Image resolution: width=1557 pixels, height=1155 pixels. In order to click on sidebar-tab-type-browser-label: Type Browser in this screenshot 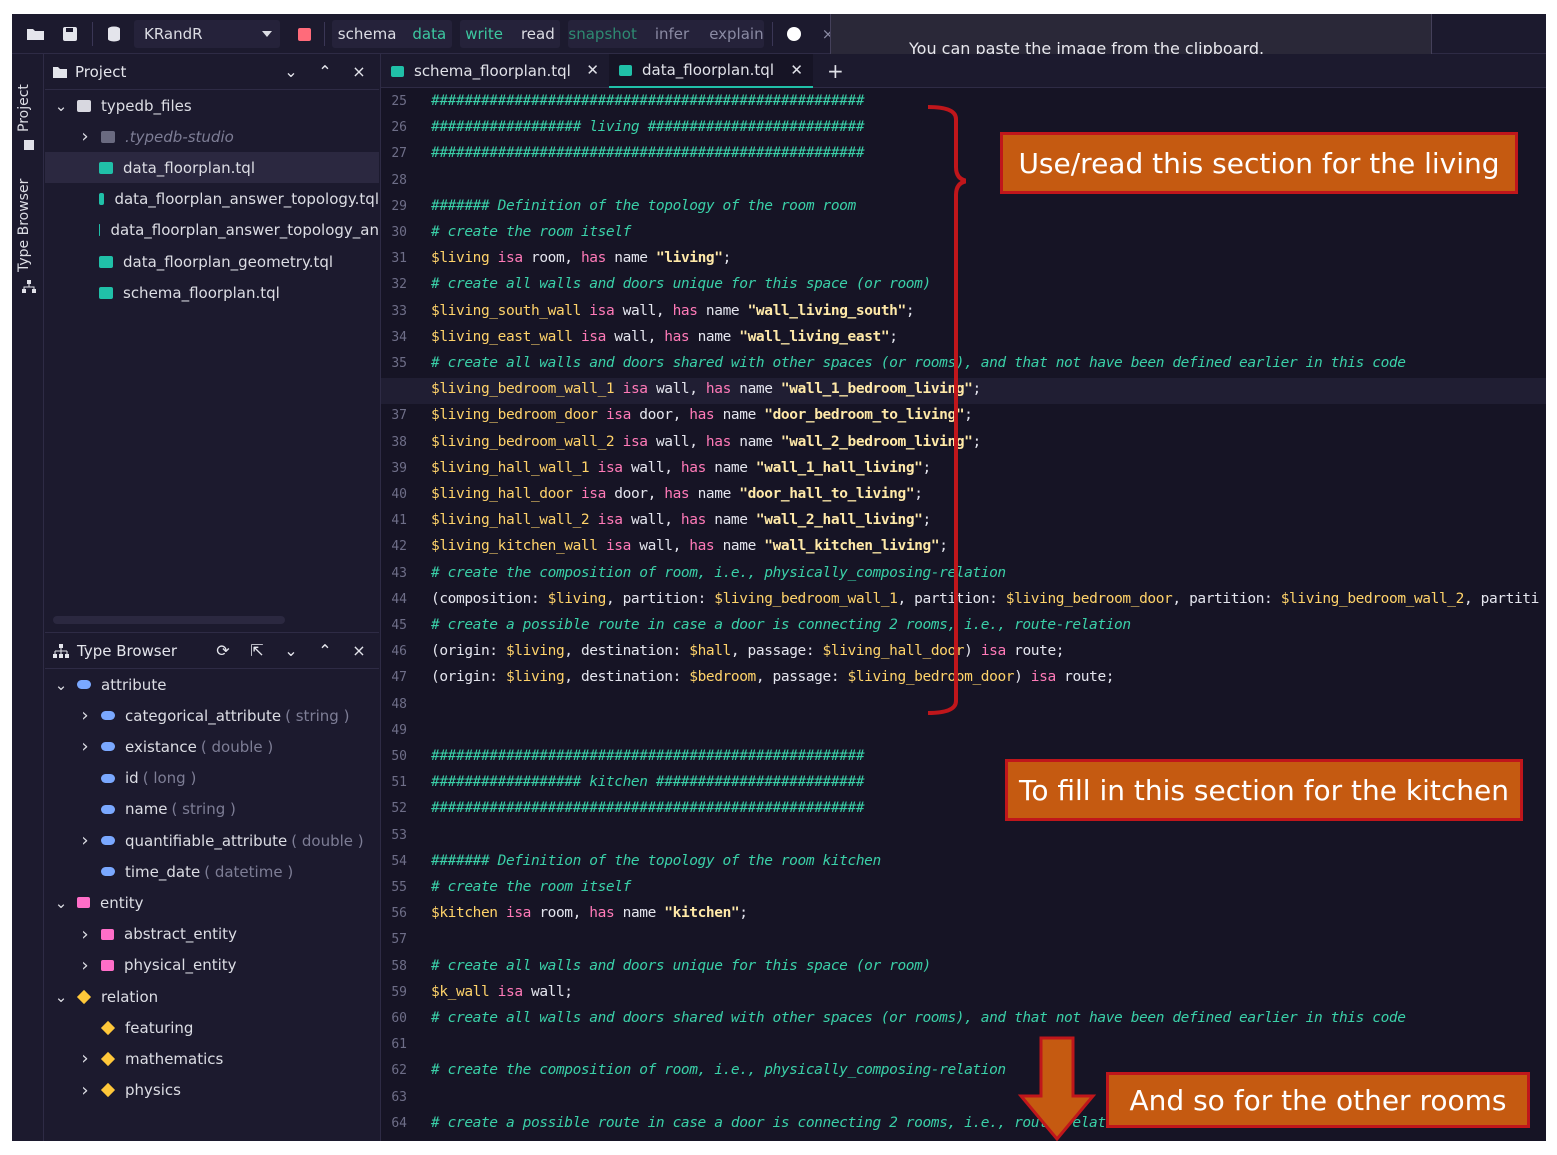, I will do `click(24, 225)`.